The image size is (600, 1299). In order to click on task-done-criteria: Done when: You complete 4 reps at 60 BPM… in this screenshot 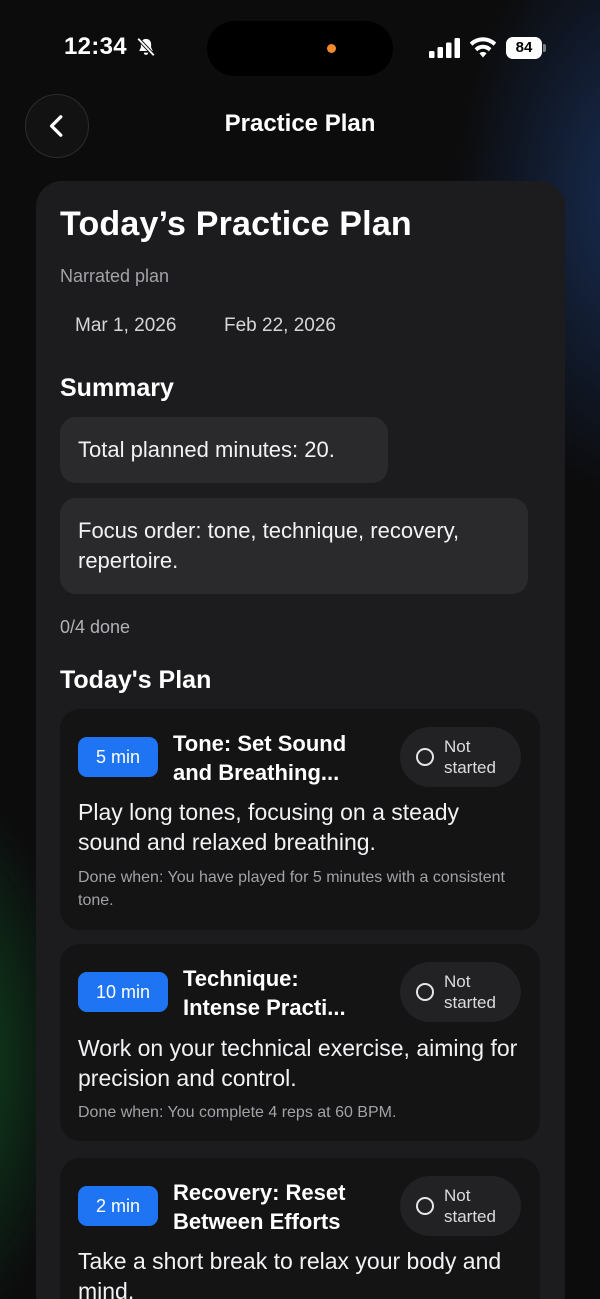, I will do `click(237, 1112)`.